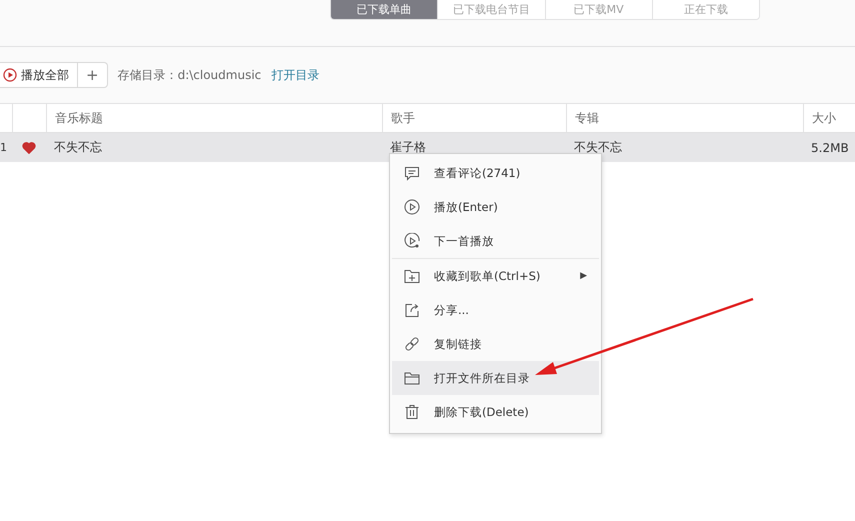 The height and width of the screenshot is (521, 855). What do you see at coordinates (412, 378) in the screenshot?
I see `folder-icon` at bounding box center [412, 378].